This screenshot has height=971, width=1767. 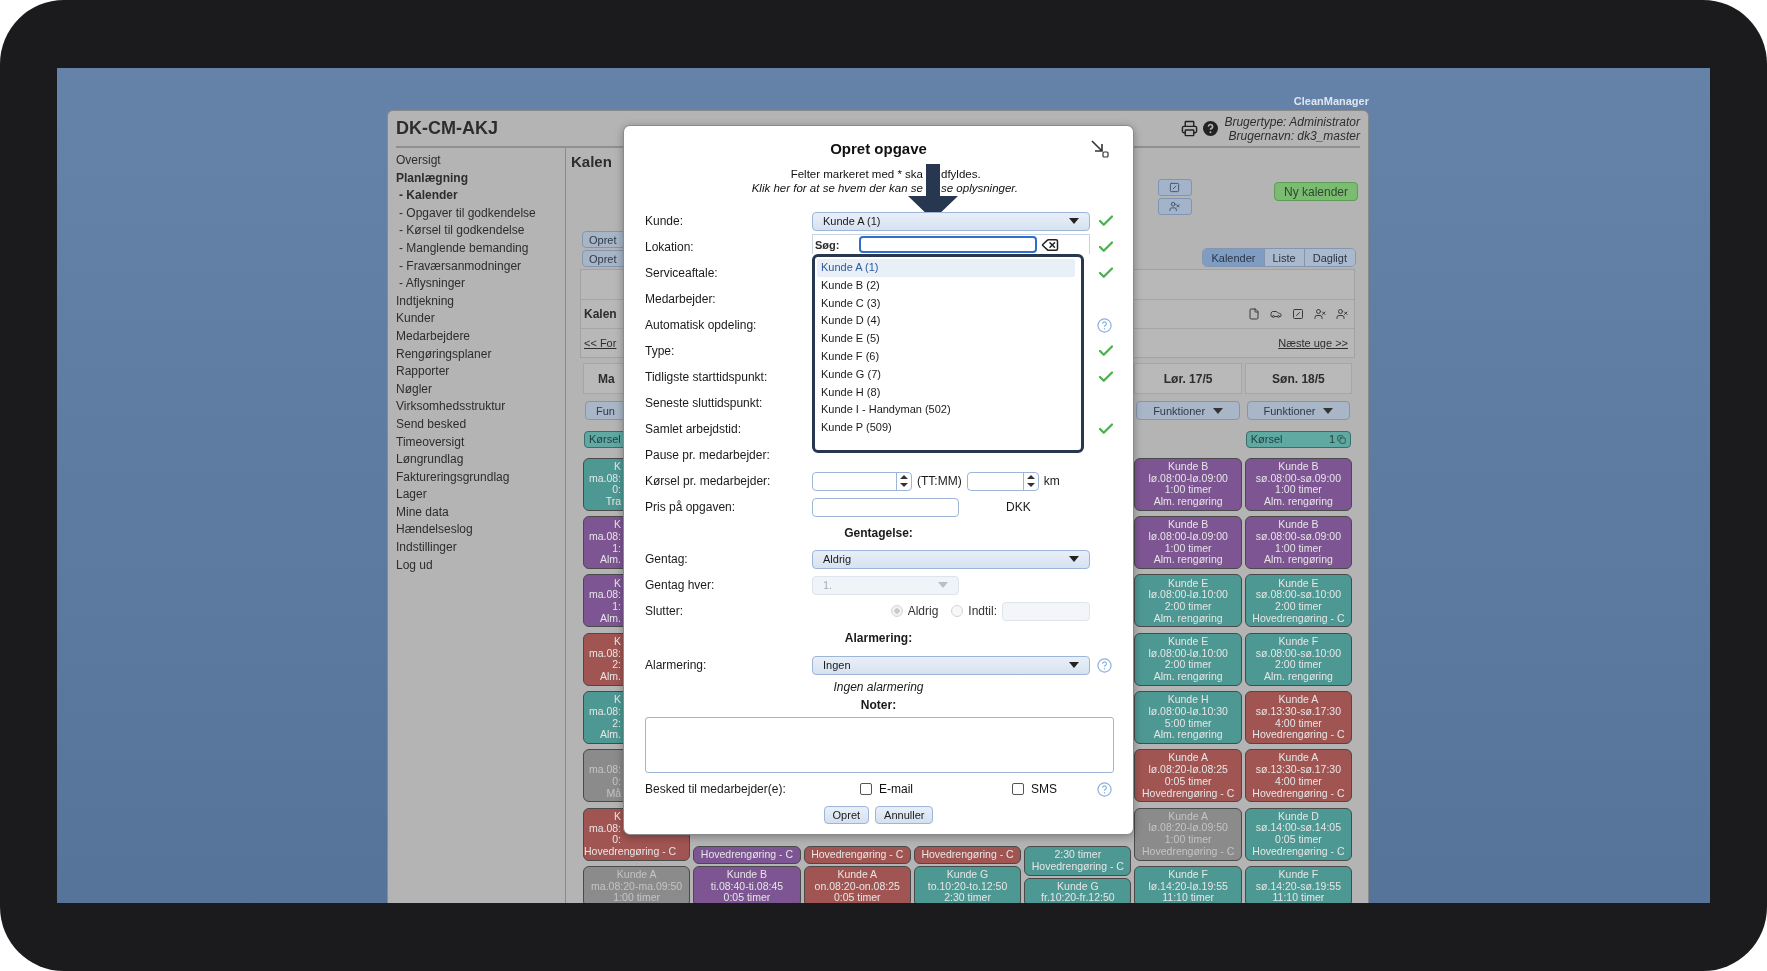 What do you see at coordinates (1018, 507) in the screenshot?
I see `currency-label: DKK` at bounding box center [1018, 507].